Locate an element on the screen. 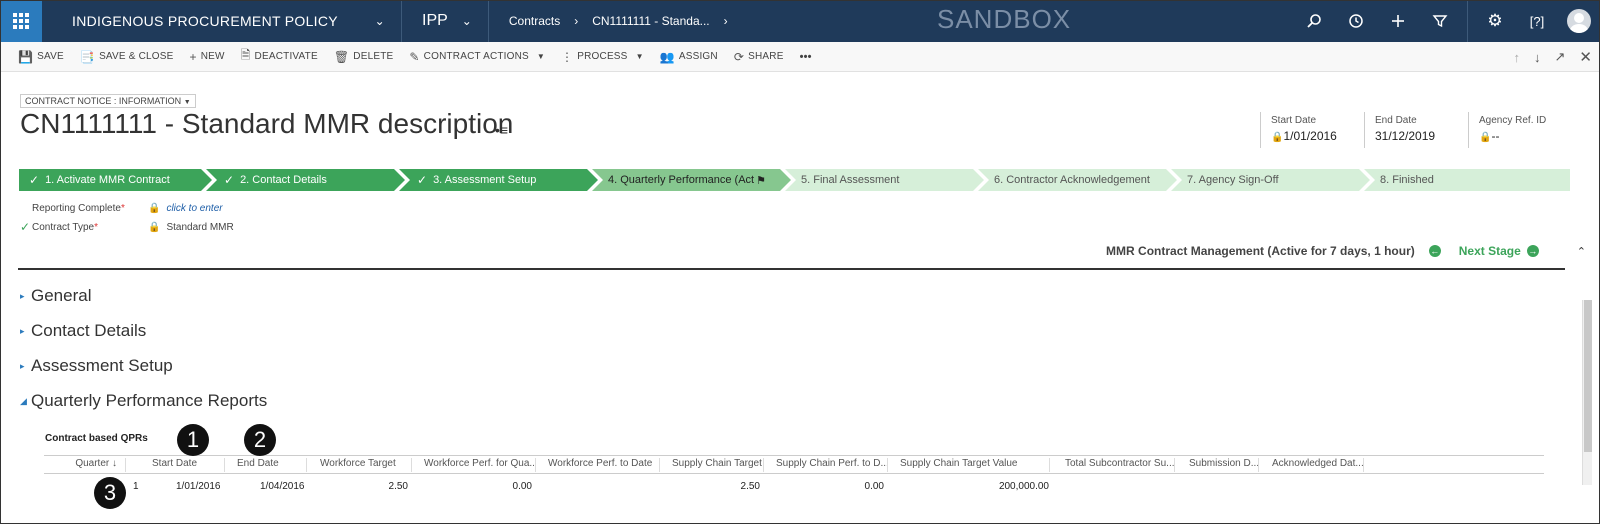 The width and height of the screenshot is (1600, 524). pop-out-icon: ↗ is located at coordinates (1560, 57).